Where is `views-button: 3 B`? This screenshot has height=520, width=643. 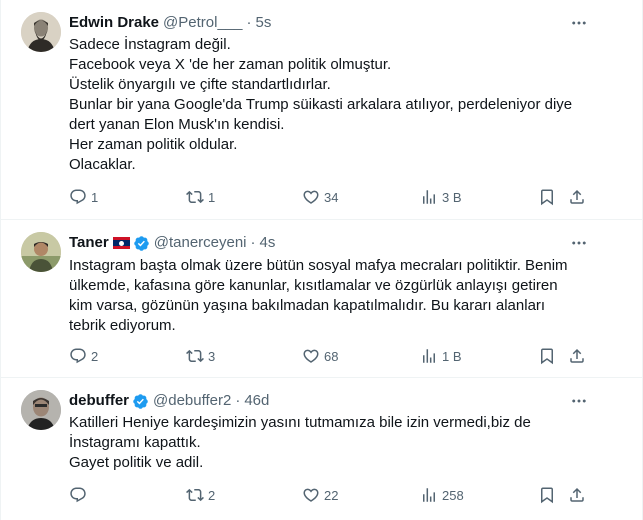
views-button: 3 B is located at coordinates (441, 197).